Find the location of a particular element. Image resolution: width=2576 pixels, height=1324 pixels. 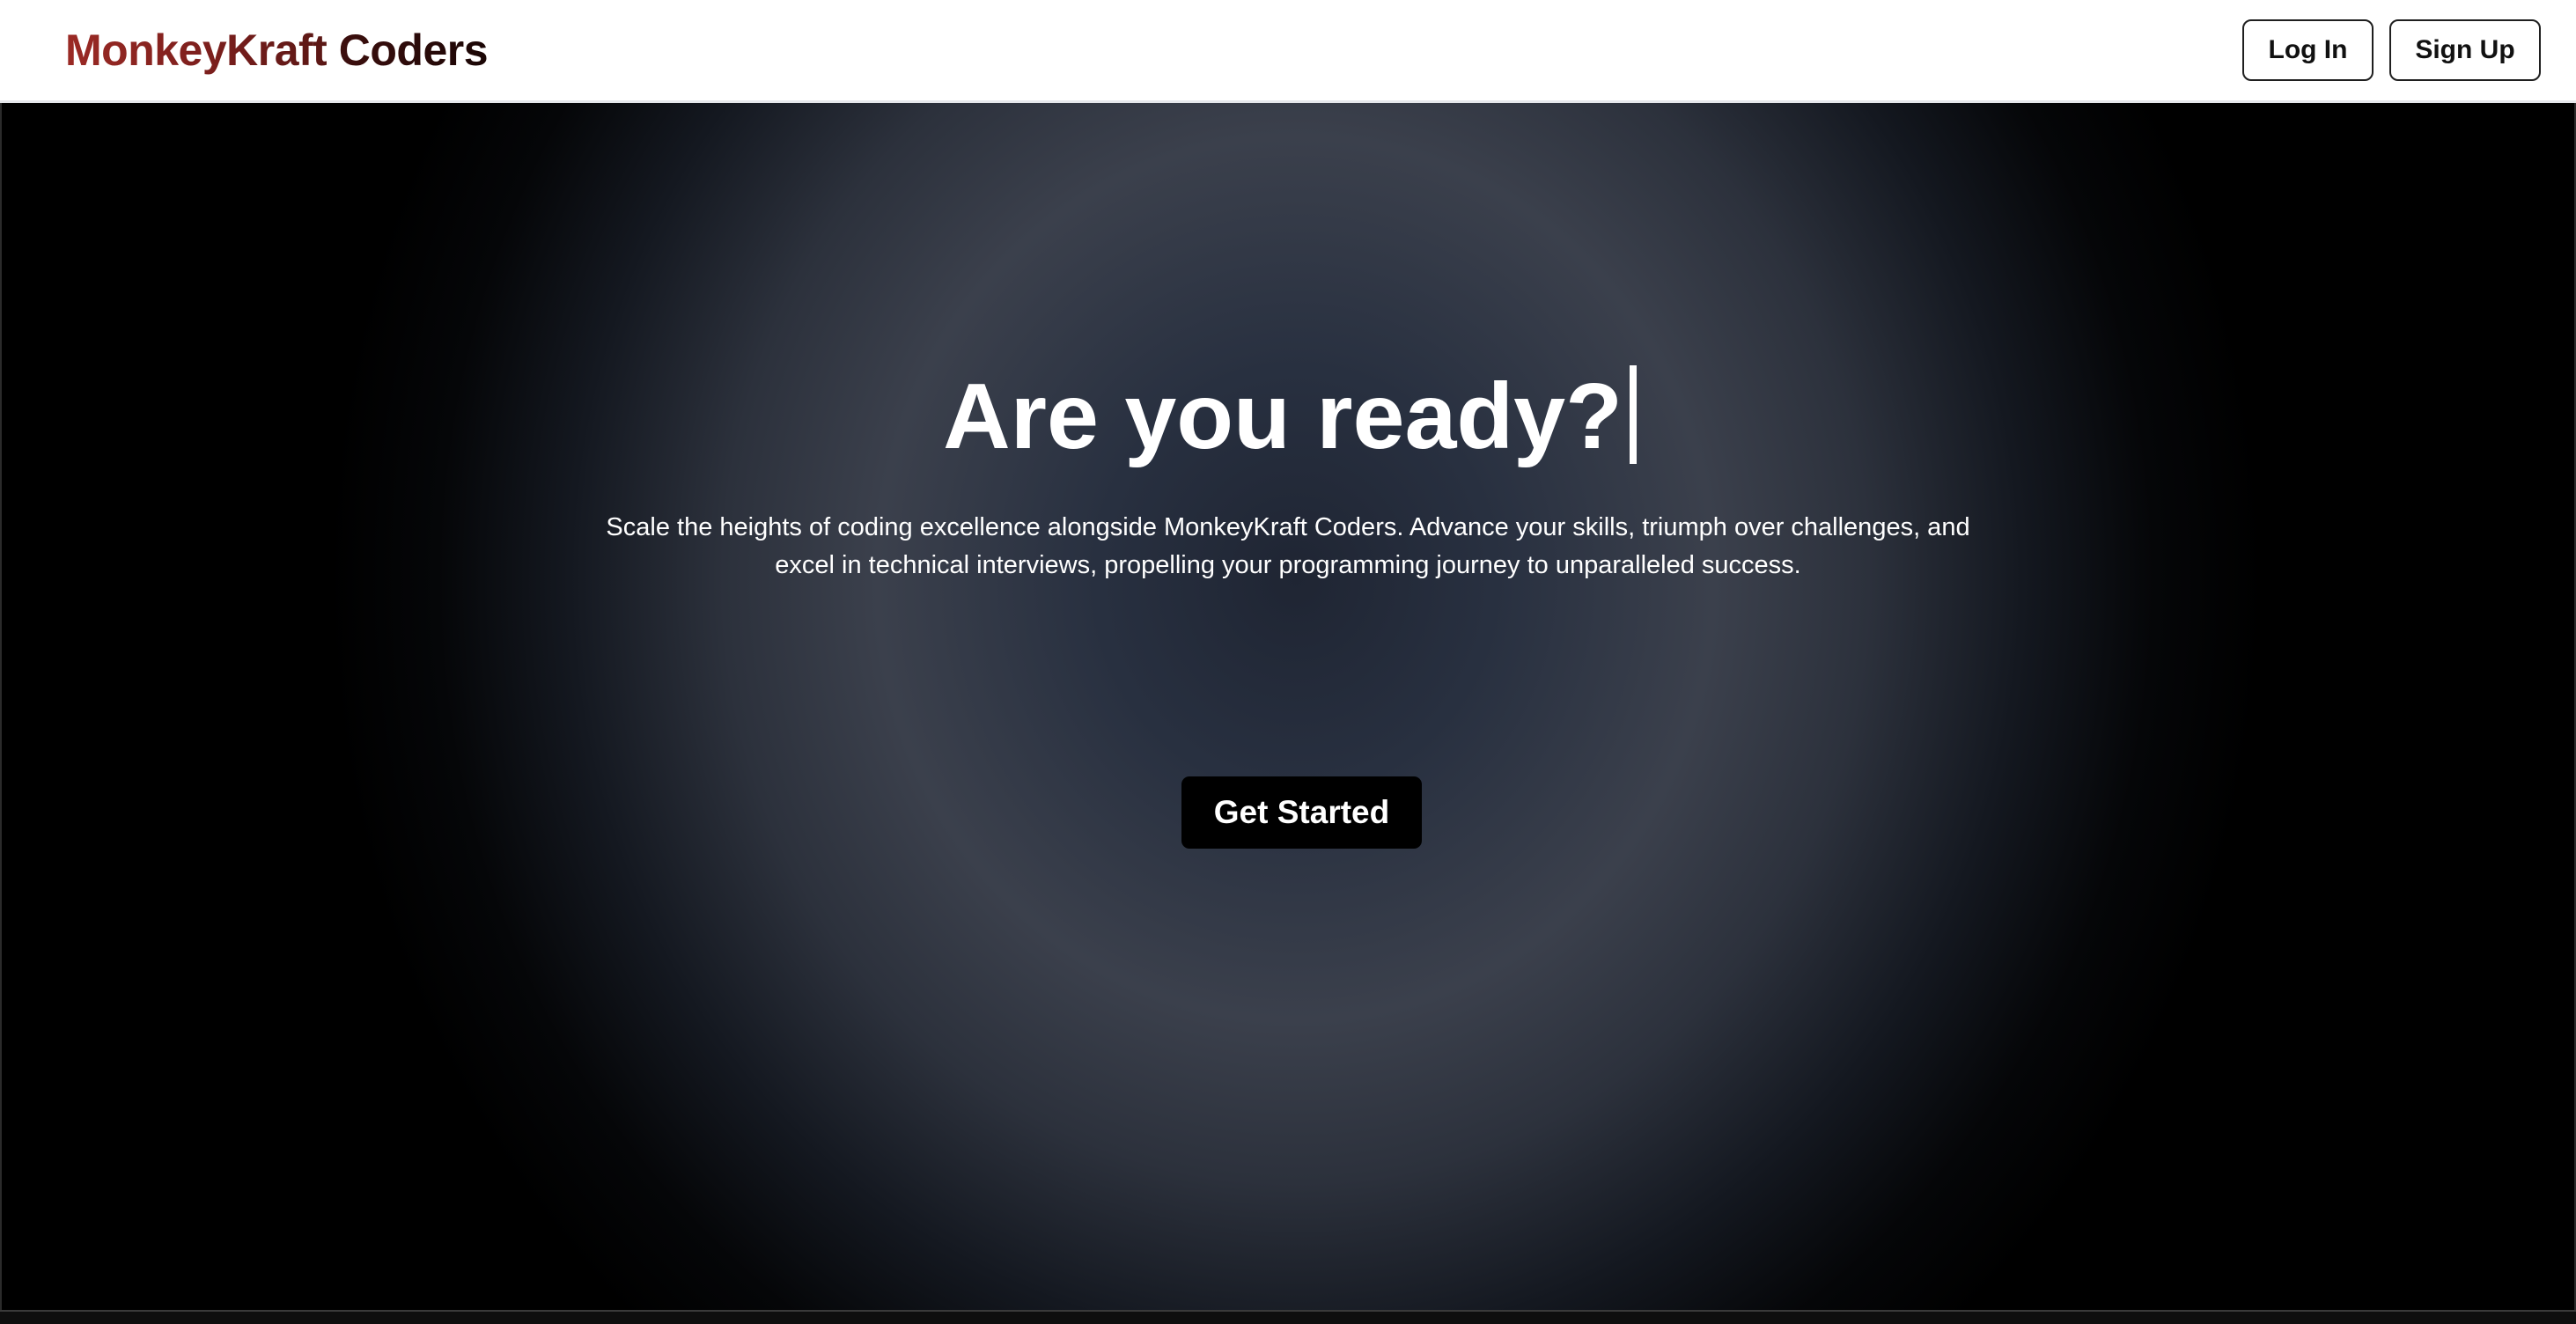

brand-name-part2: Coders is located at coordinates (413, 51).